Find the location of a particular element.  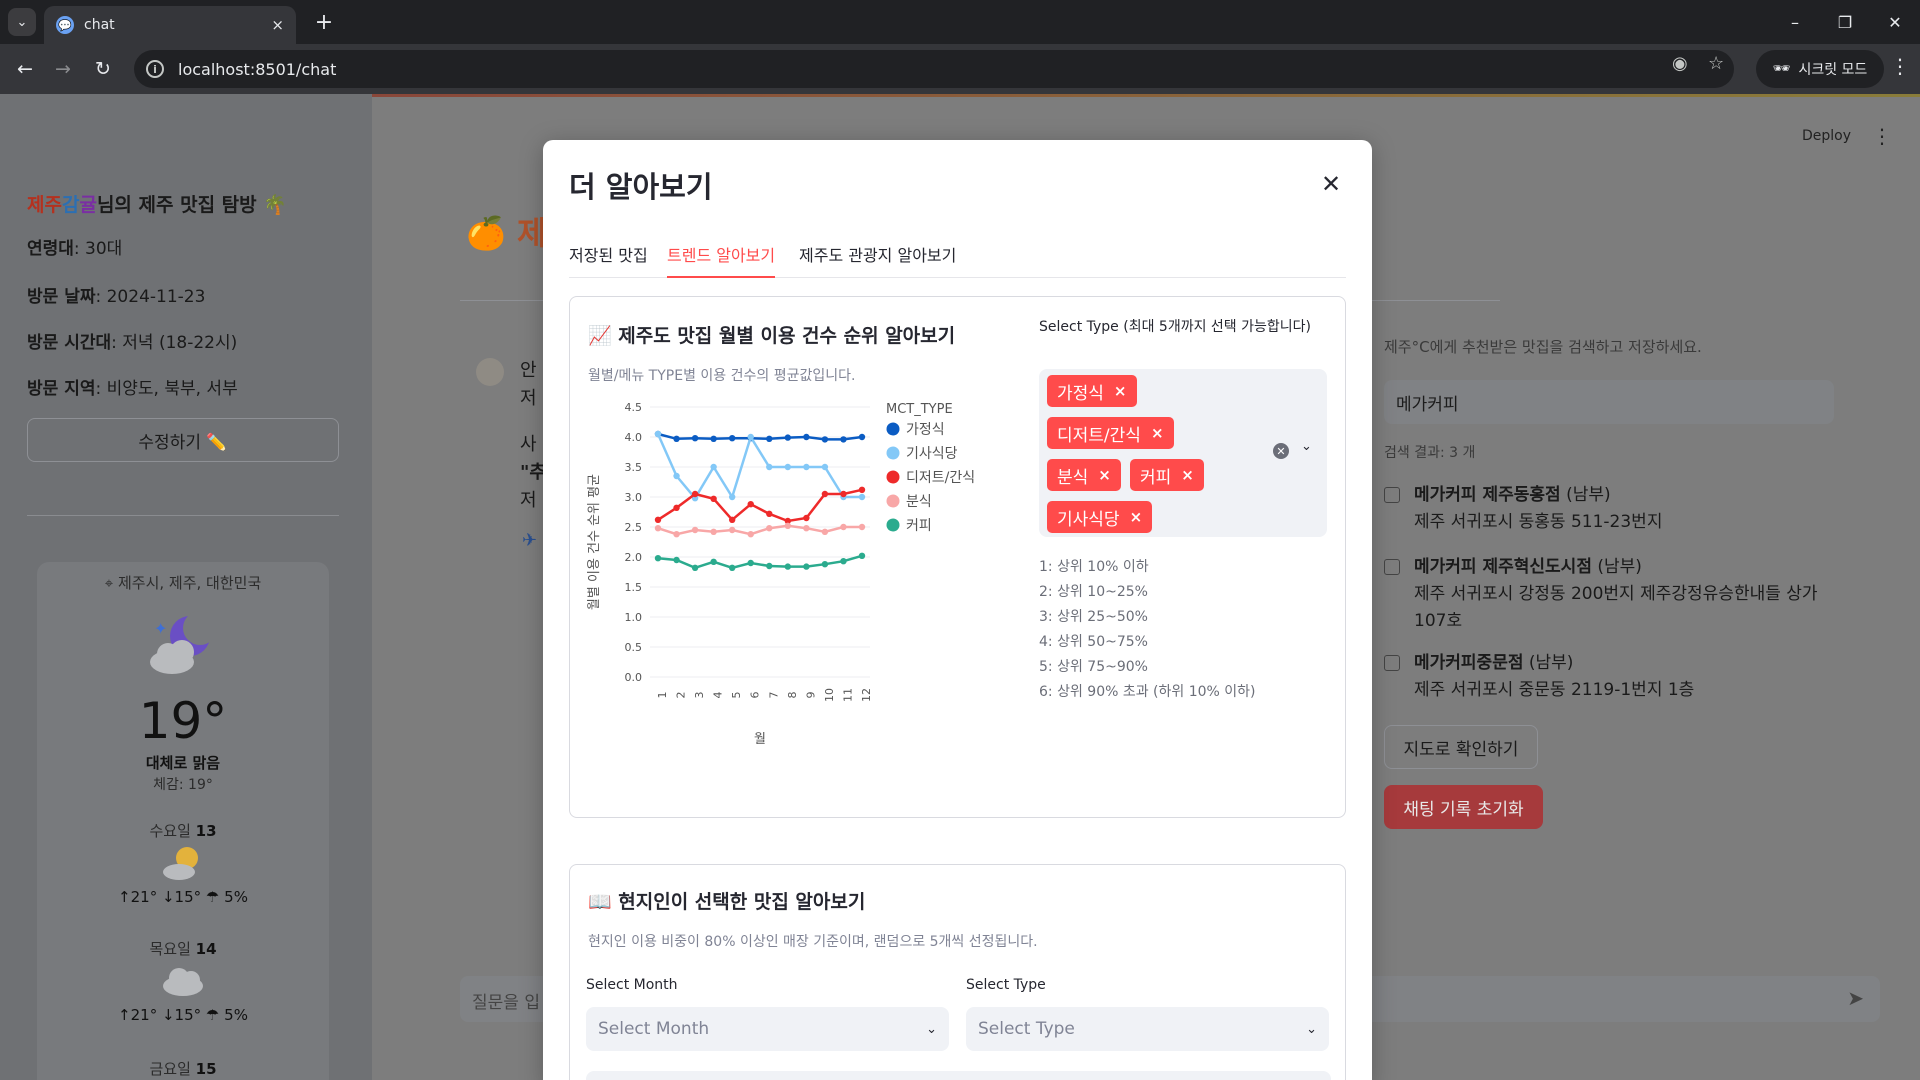

select-month-dropdown: Select Month ⌄ is located at coordinates (767, 1029).